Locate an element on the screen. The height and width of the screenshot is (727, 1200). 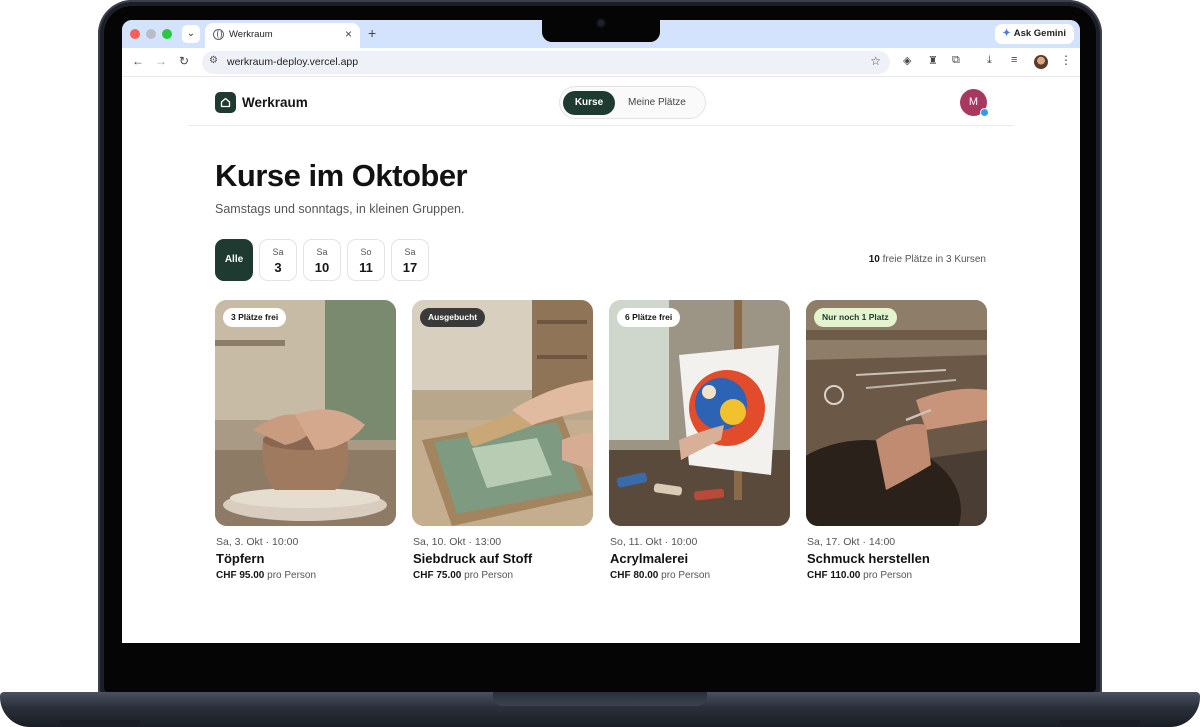
tune-icon: ⚙ is located at coordinates (213, 60).